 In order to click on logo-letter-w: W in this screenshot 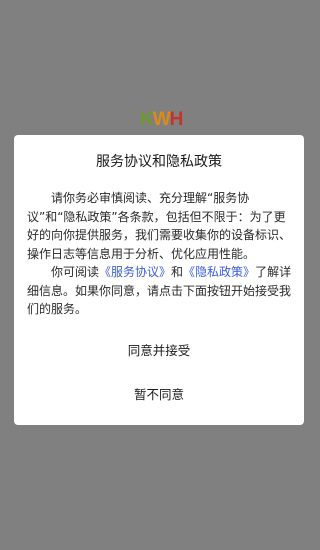, I will do `click(161, 119)`.